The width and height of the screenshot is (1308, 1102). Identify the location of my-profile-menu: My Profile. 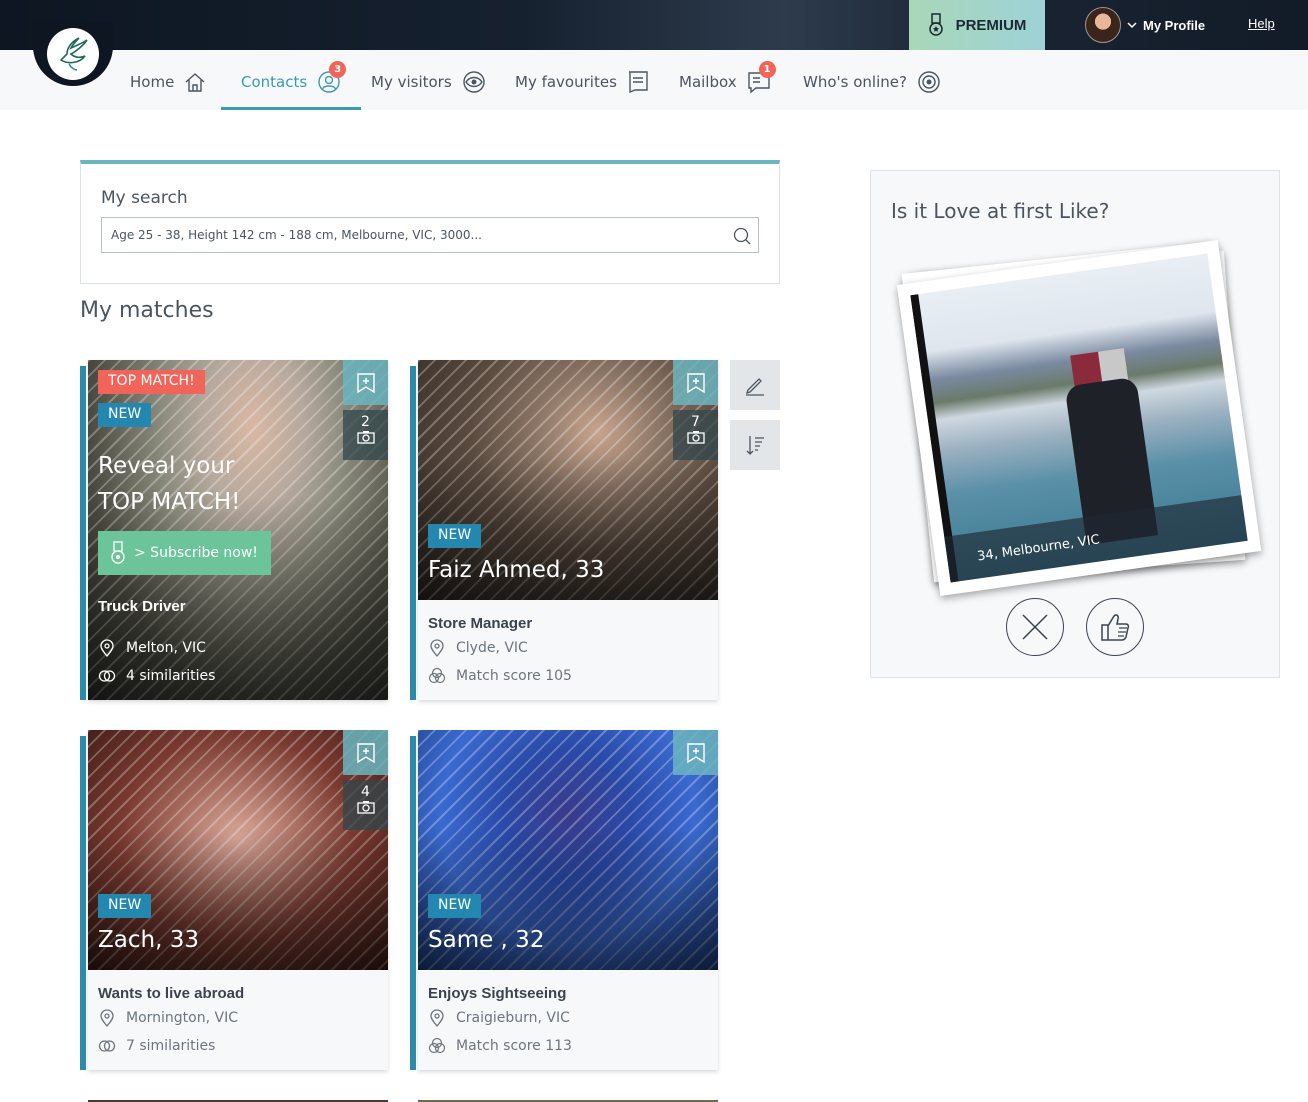
(1145, 25).